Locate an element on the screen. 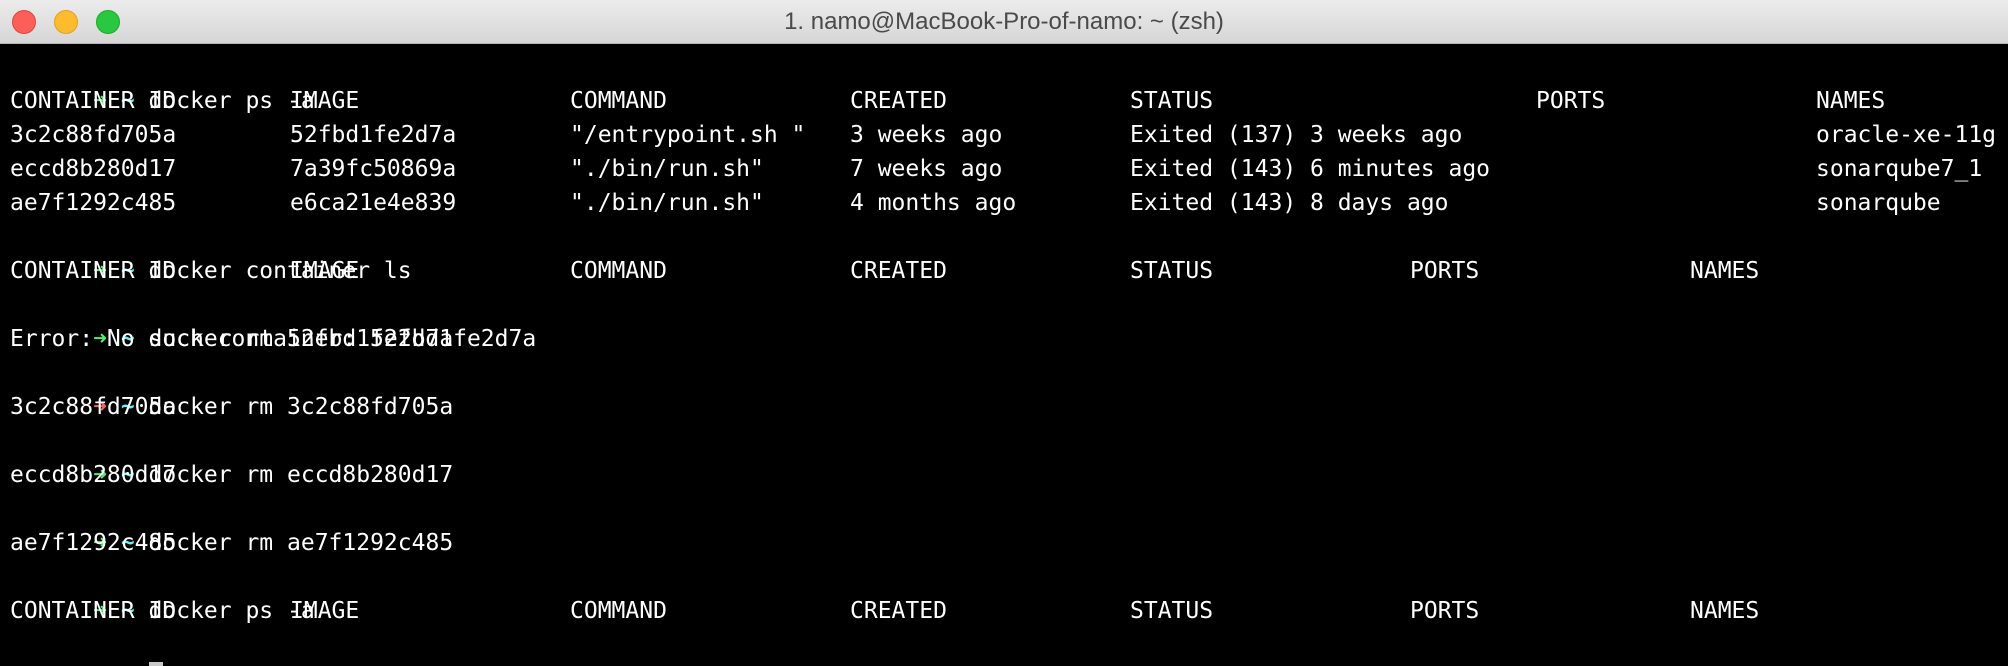 The height and width of the screenshot is (666, 2008). image-cell: 52fbd1fe2d7a is located at coordinates (373, 135).